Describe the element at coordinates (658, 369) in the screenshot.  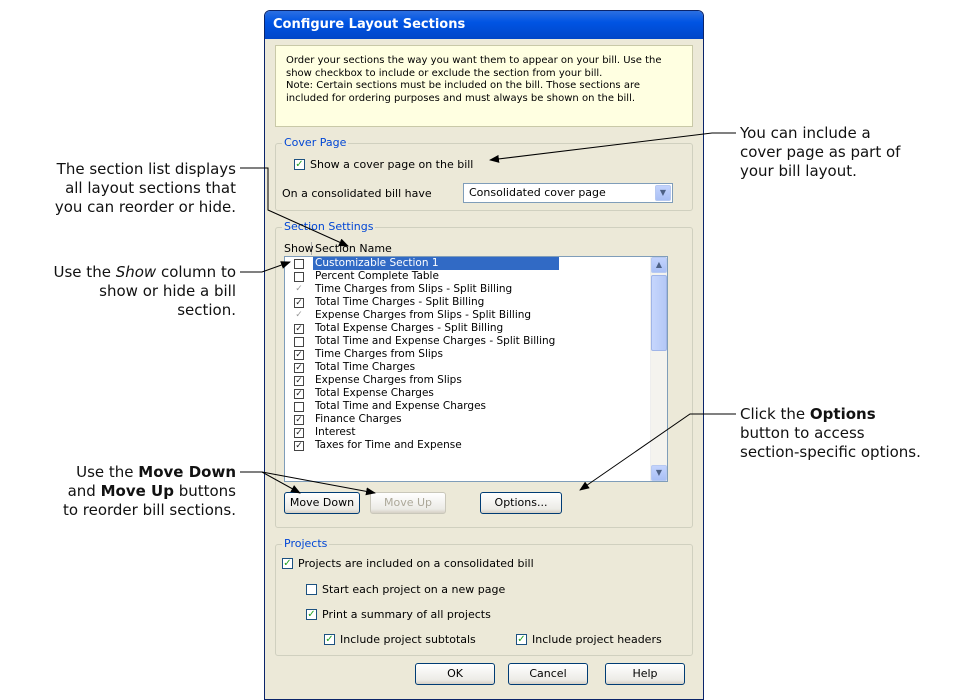
I see `section-list-scrollbar: ▲ ▼` at that location.